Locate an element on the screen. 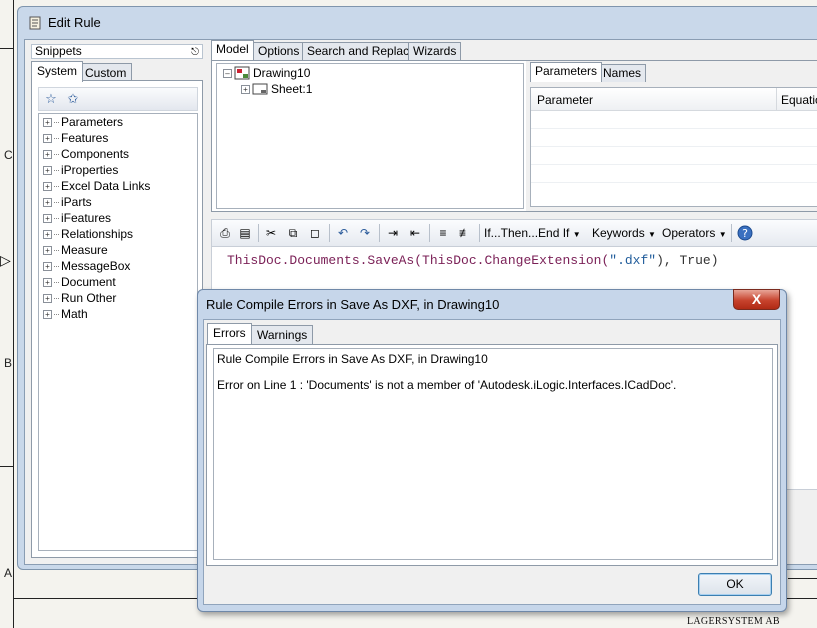  window-titlebar: Edit Rule is located at coordinates (64, 22).